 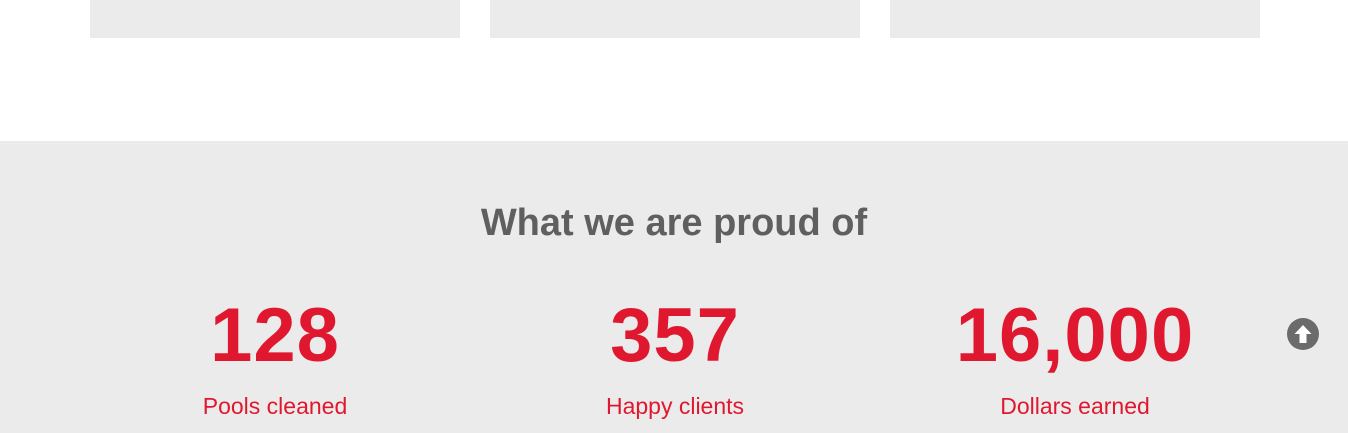 I want to click on stat-label: Pools cleaned, so click(x=275, y=406).